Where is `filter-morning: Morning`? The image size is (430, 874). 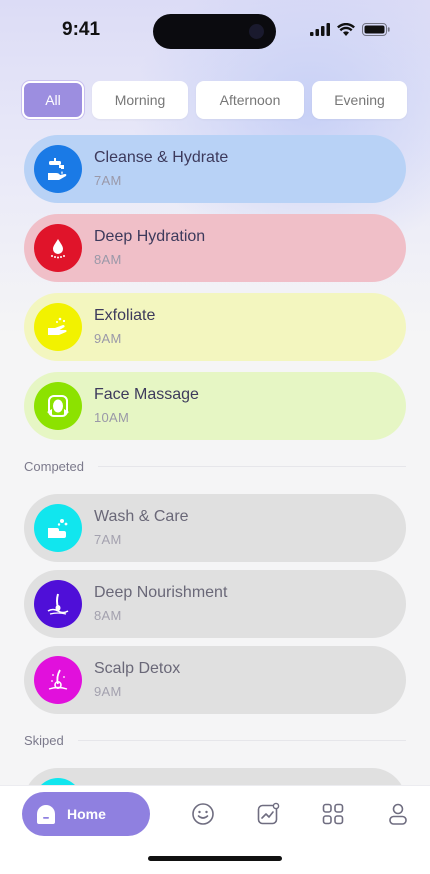
filter-morning: Morning is located at coordinates (140, 100).